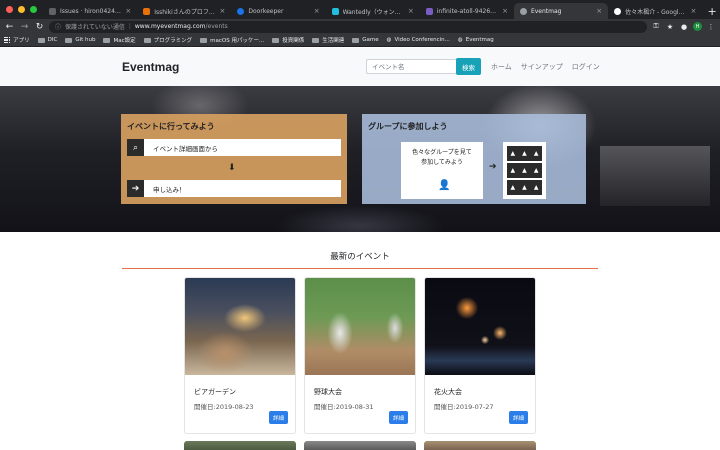 The image size is (720, 450). I want to click on search-button: 検索, so click(468, 66).